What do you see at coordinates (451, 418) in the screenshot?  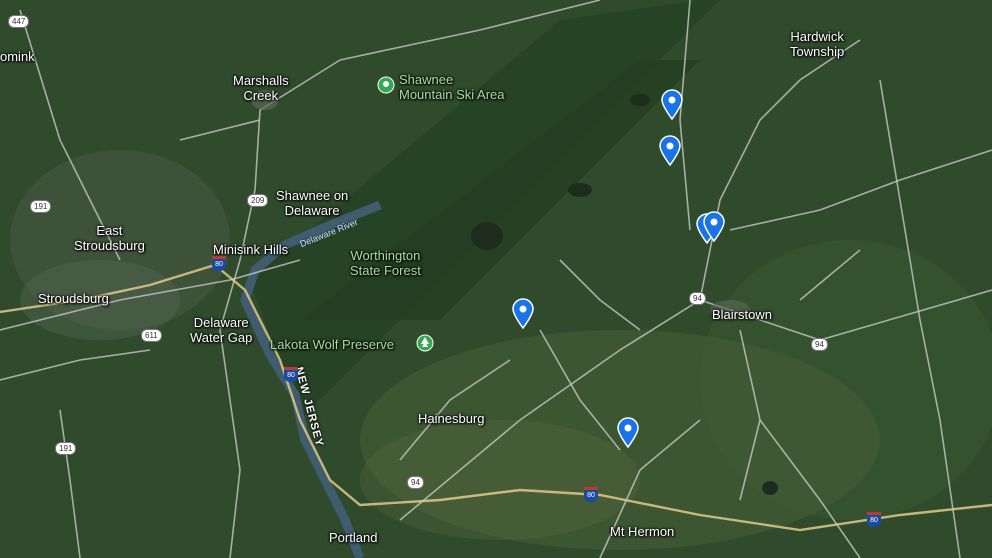 I see `place-label: Hainesburg` at bounding box center [451, 418].